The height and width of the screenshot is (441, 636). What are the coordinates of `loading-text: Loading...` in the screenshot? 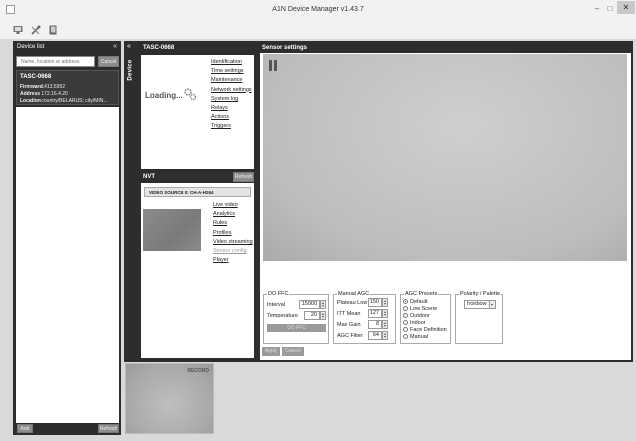 It's located at (164, 95).